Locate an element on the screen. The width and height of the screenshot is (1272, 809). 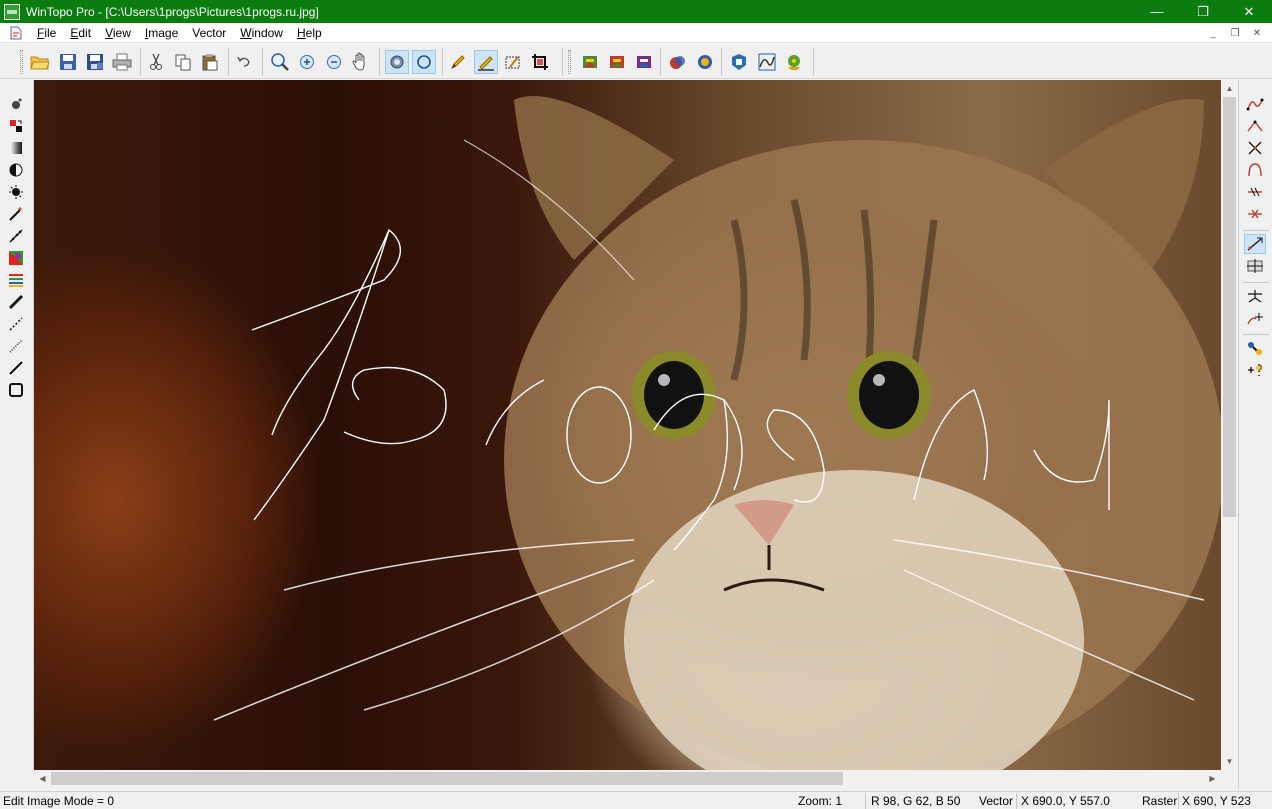
cut-icon is located at coordinates (156, 62).